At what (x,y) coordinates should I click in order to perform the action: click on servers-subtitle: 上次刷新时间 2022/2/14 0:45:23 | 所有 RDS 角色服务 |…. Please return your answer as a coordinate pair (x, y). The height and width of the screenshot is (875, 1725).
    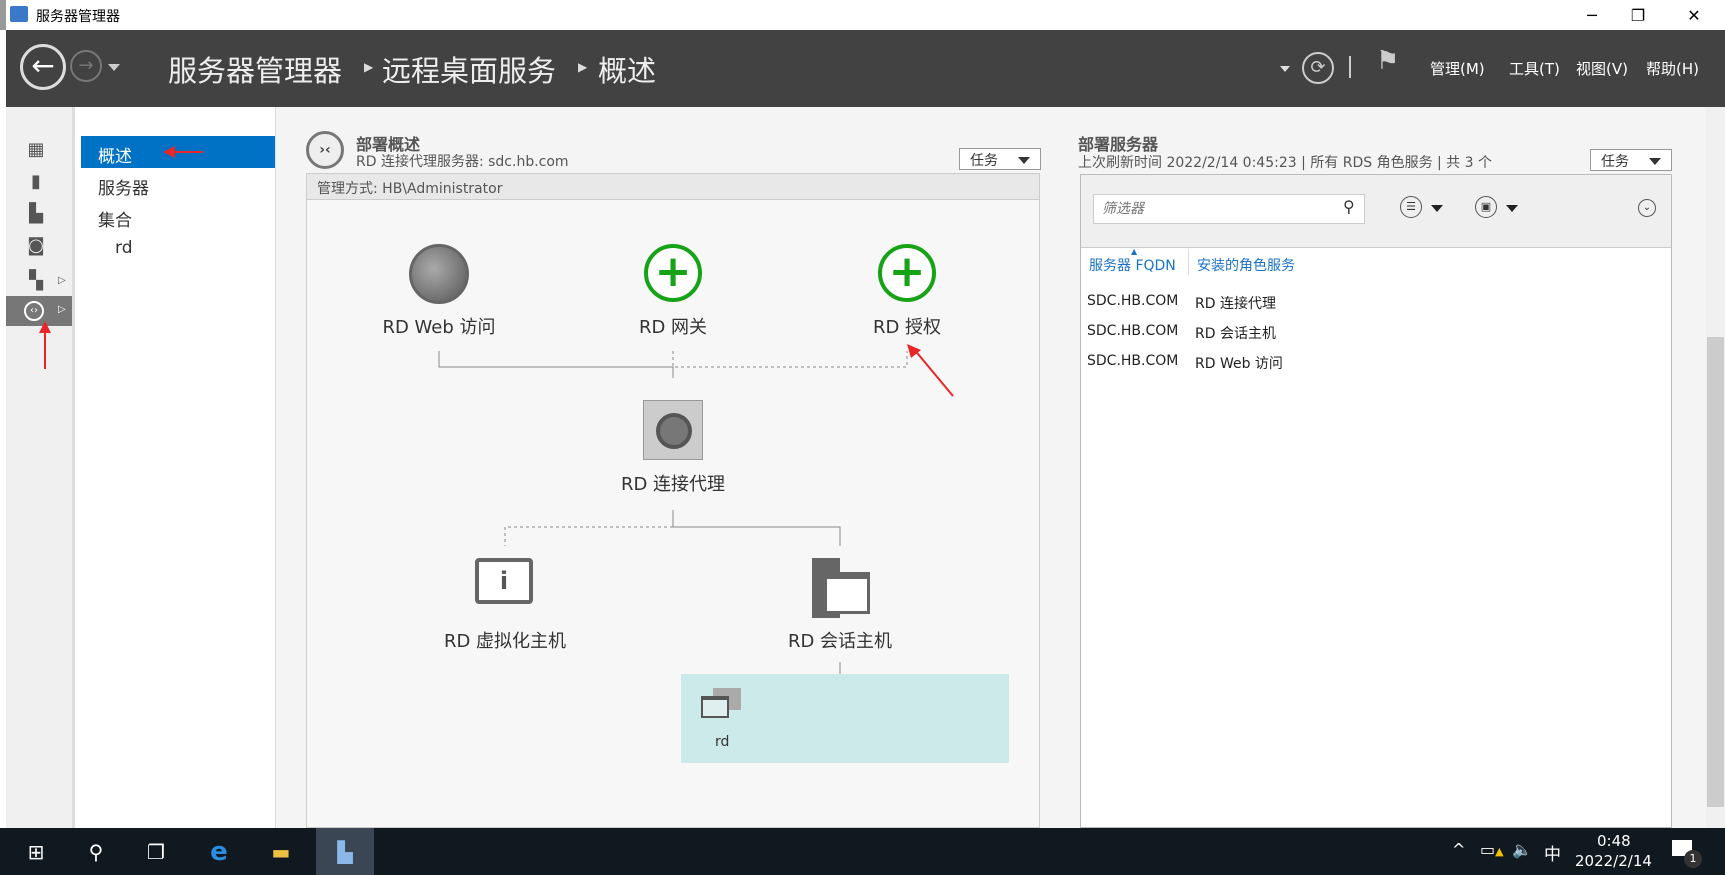
    Looking at the image, I should click on (1285, 163).